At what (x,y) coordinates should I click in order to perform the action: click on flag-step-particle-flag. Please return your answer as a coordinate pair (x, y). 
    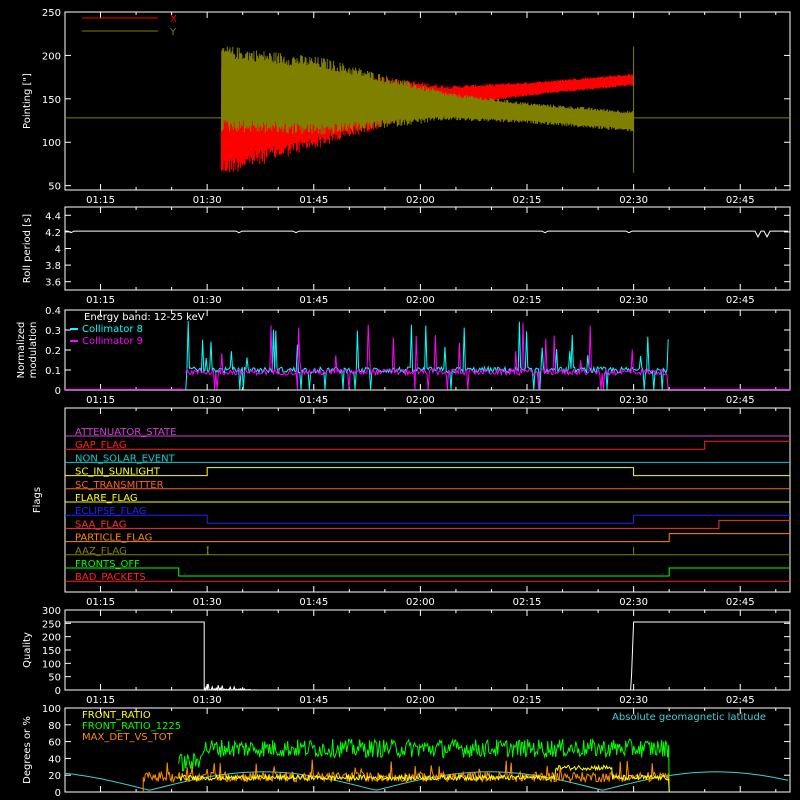
    Looking at the image, I should click on (427, 538).